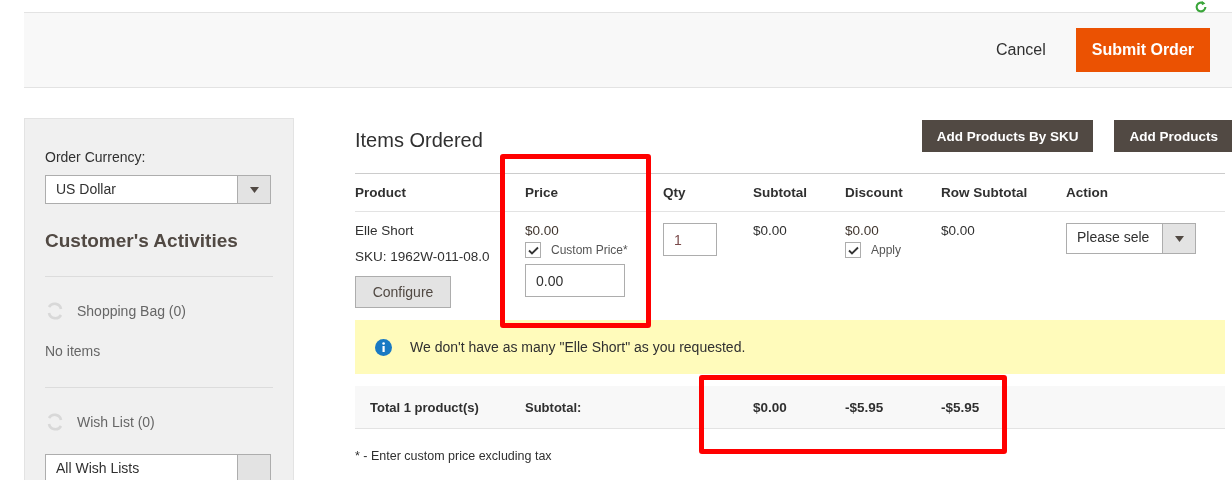 This screenshot has height=480, width=1232. What do you see at coordinates (1087, 192) in the screenshot?
I see `column-header: Action` at bounding box center [1087, 192].